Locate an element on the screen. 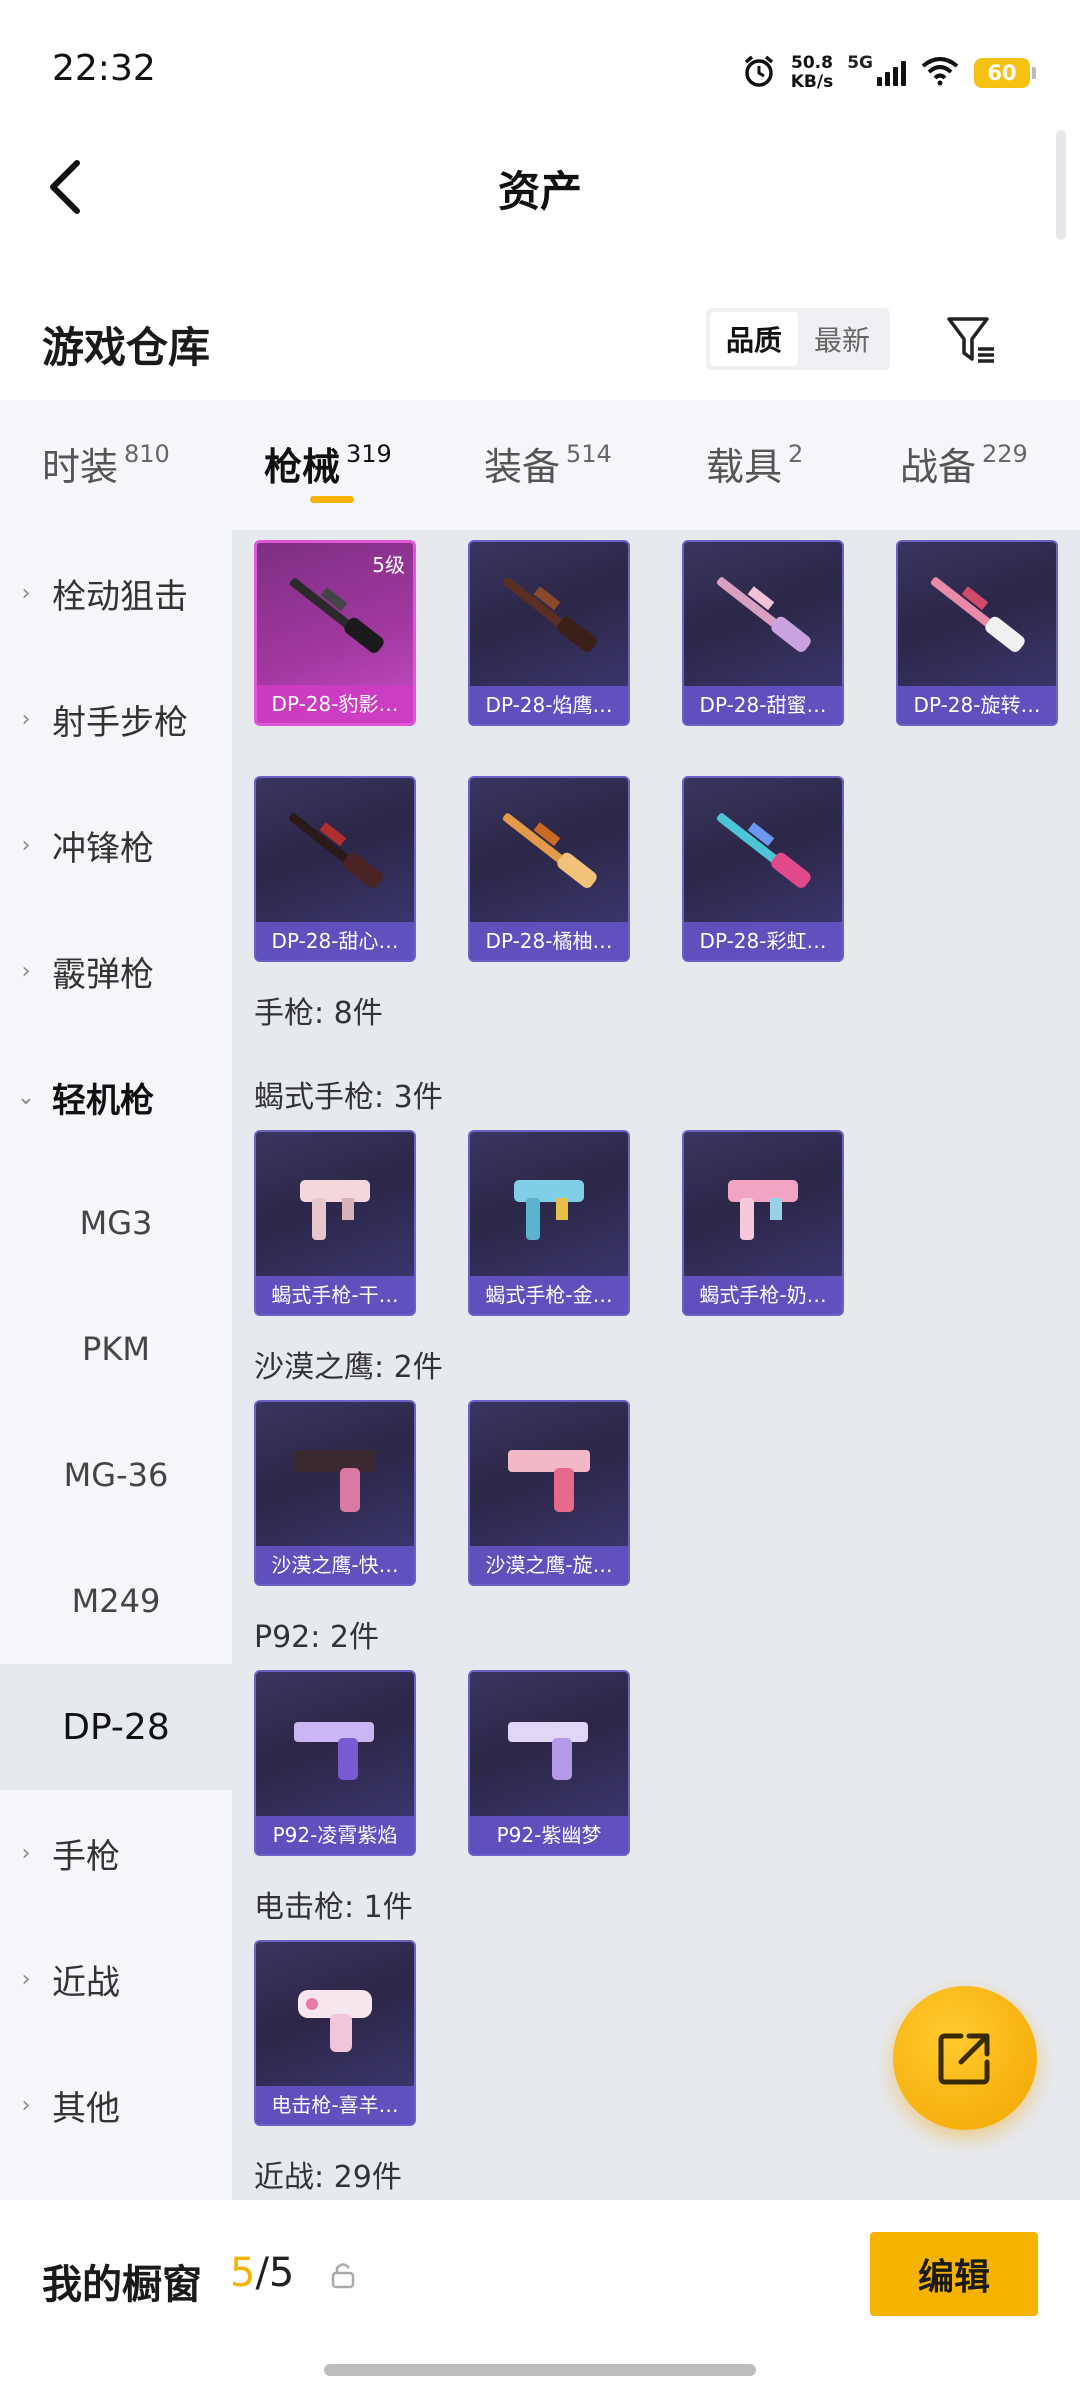  group-label: P92: 2件 is located at coordinates (316, 1637).